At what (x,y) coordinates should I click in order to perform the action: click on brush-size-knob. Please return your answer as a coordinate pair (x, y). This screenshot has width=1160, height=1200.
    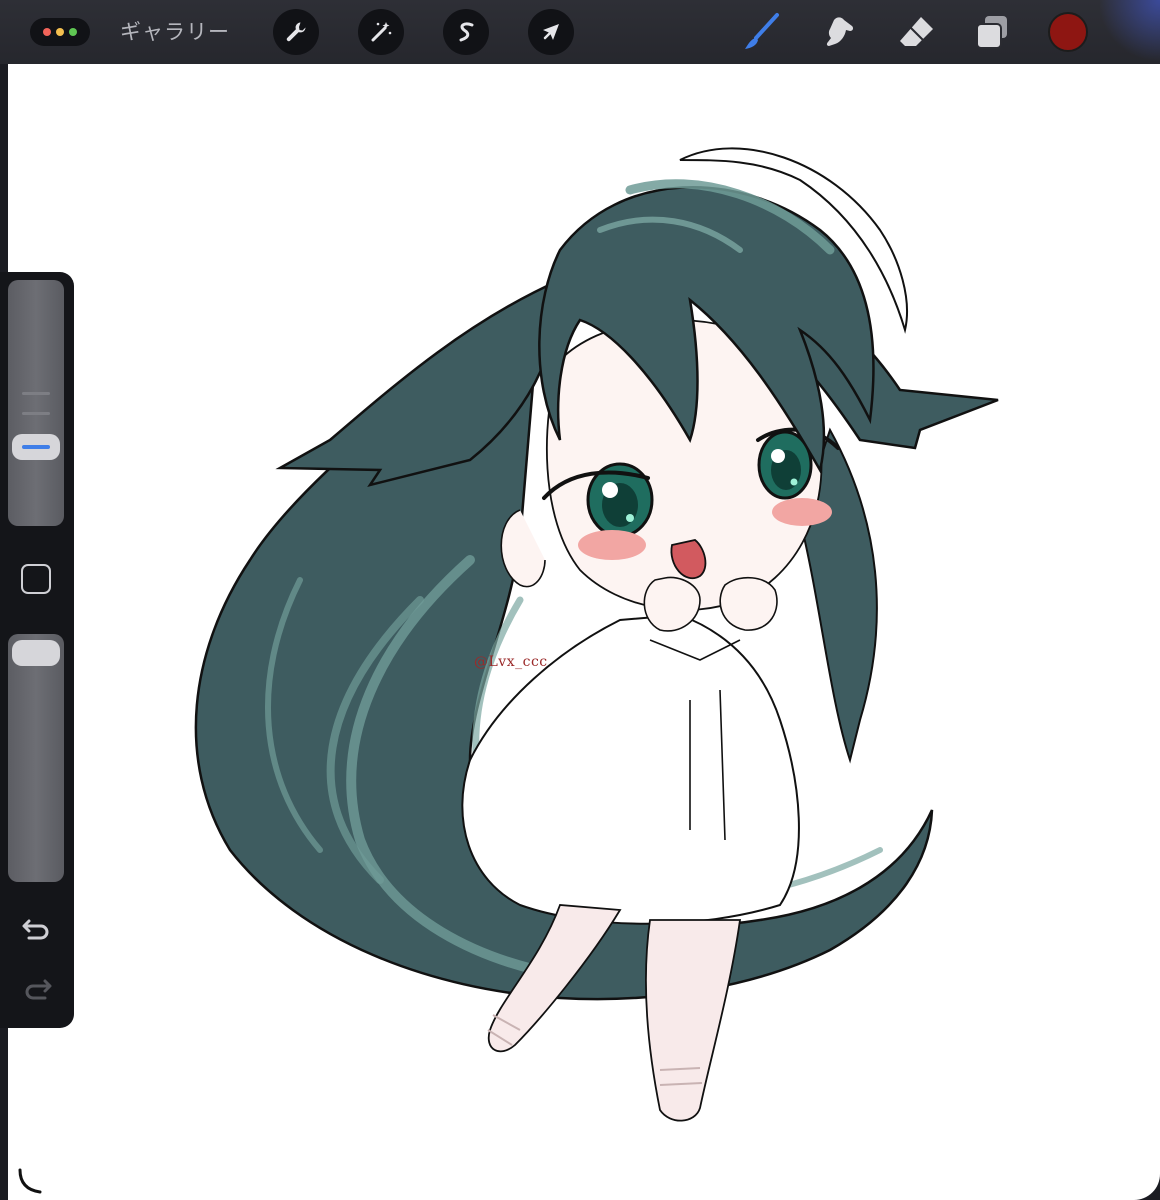
    Looking at the image, I should click on (36, 447).